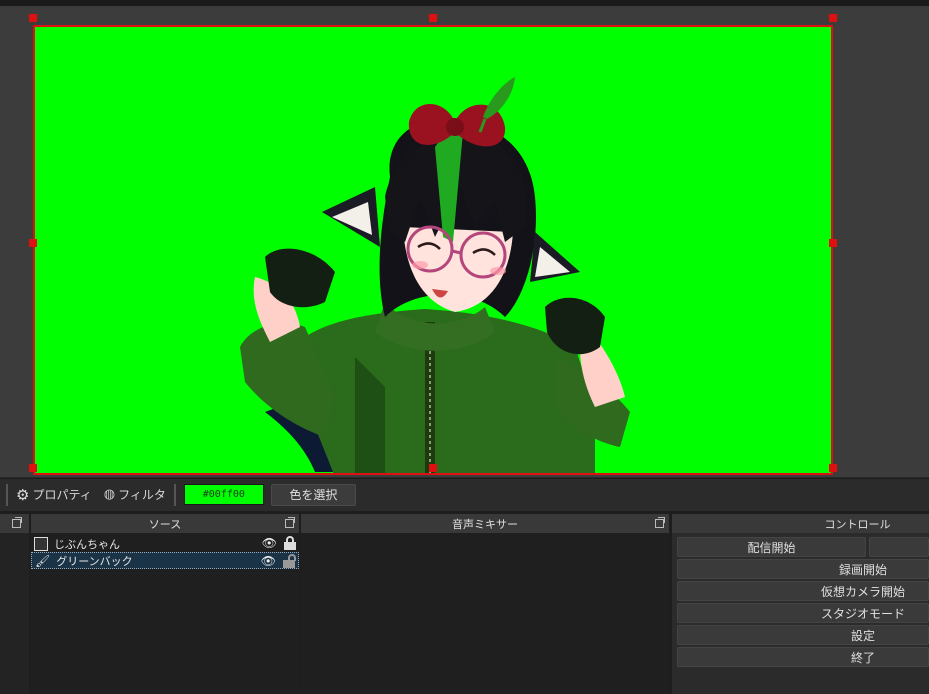 The width and height of the screenshot is (929, 694). I want to click on sources-dock-title: ソース, so click(165, 523).